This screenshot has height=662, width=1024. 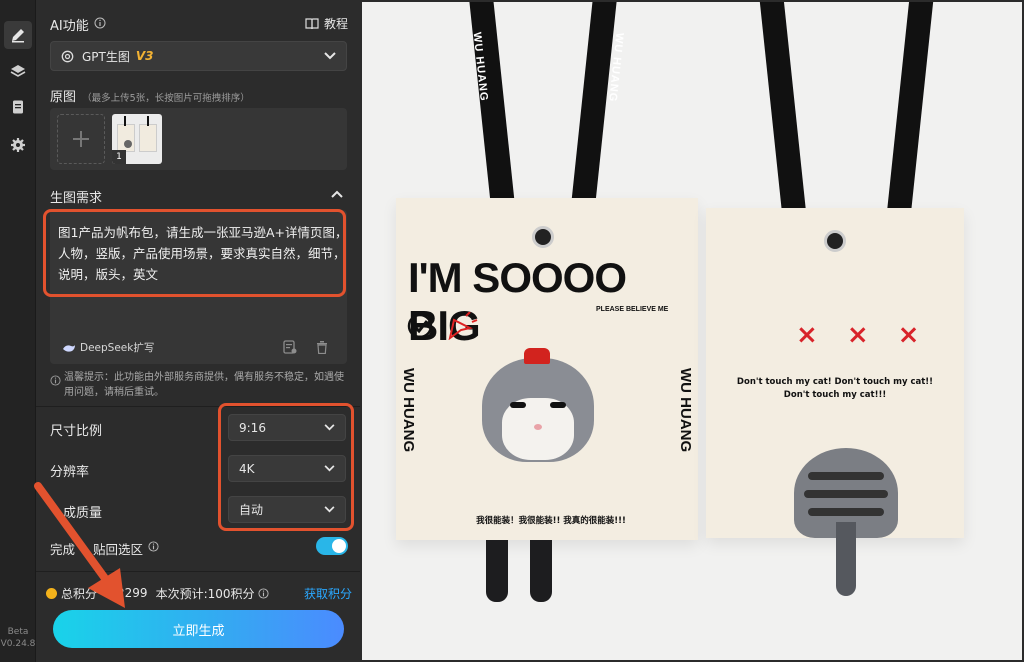 What do you see at coordinates (144, 56) in the screenshot?
I see `model-version: V3` at bounding box center [144, 56].